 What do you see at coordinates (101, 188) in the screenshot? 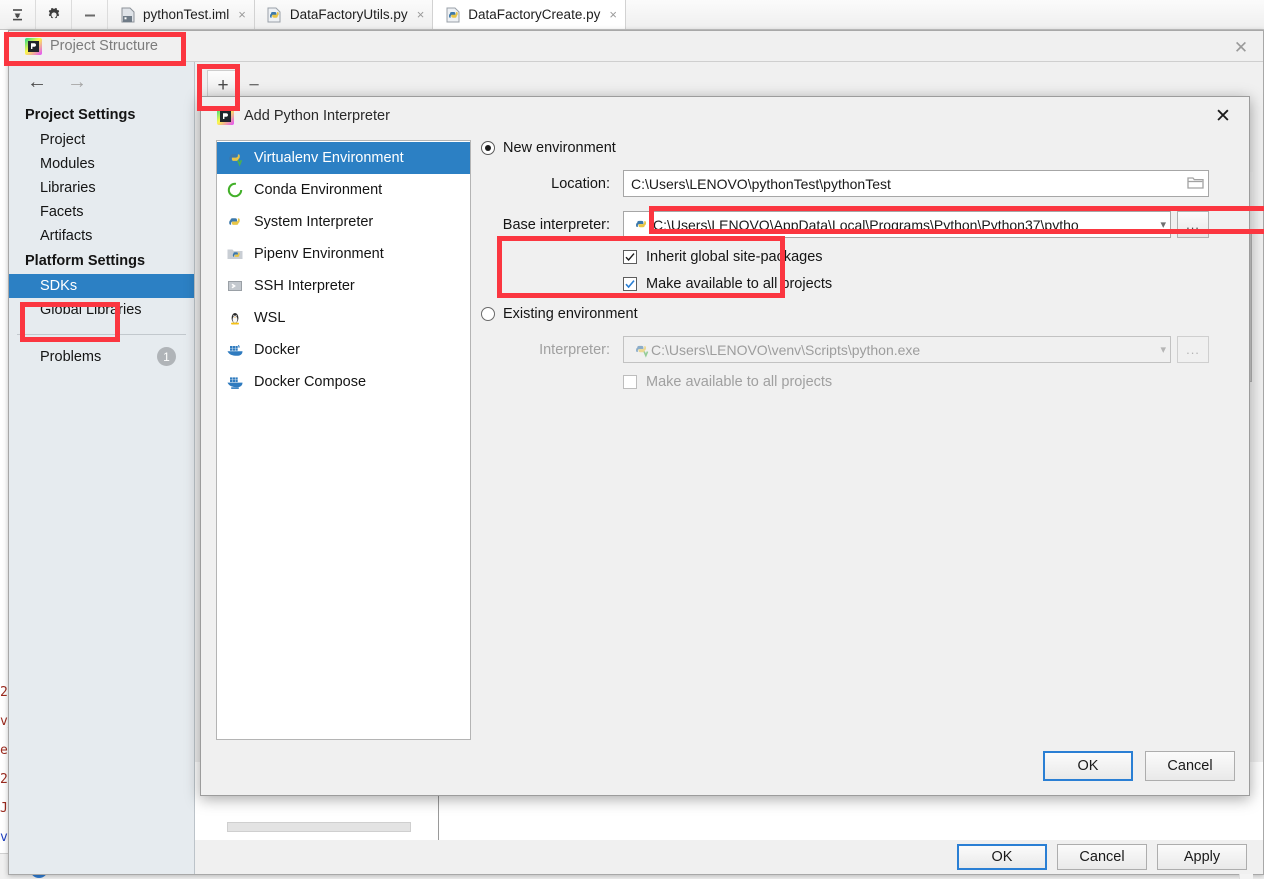
I see `sidebar-item-libraries: Libraries` at bounding box center [101, 188].